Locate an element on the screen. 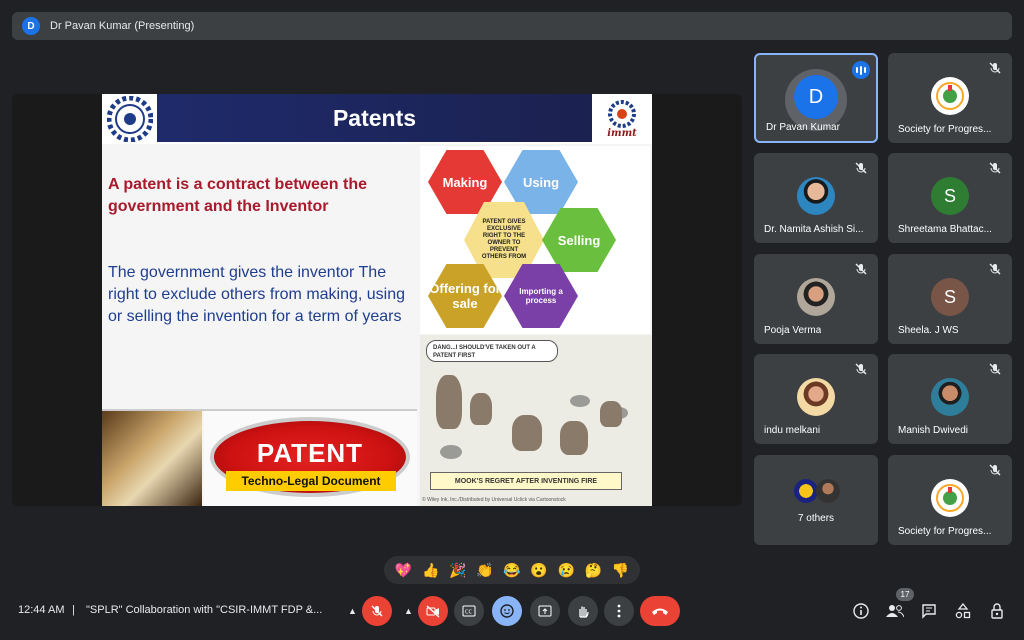 This screenshot has width=1024, height=640. sparkling-heart-reaction: 💖 is located at coordinates (403, 570).